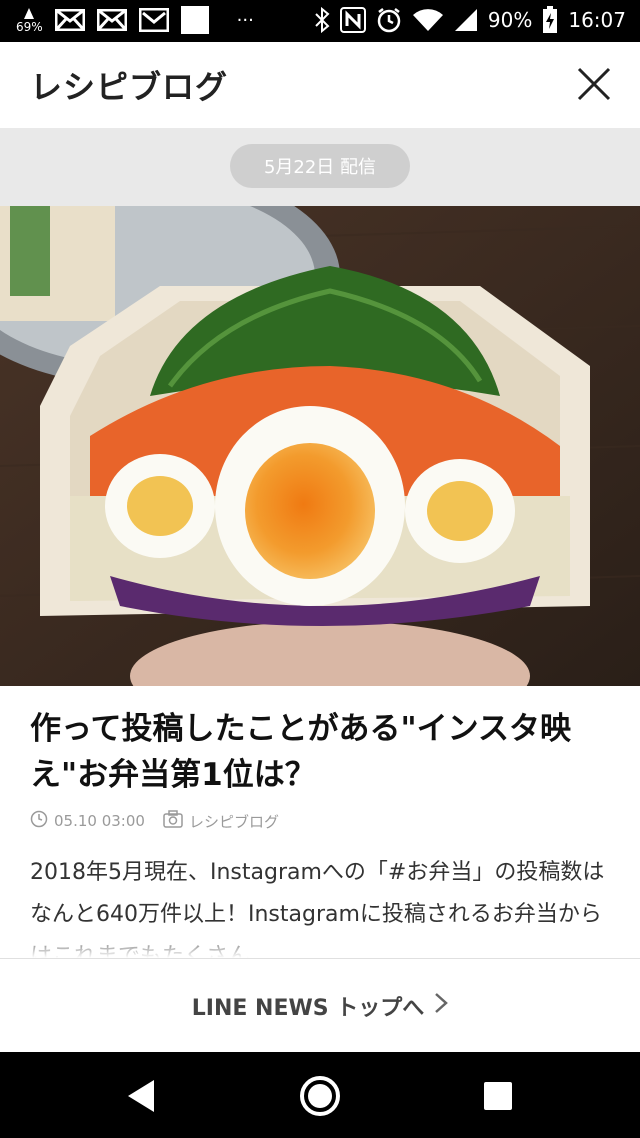  I want to click on article-source: レシピブログ, so click(221, 821).